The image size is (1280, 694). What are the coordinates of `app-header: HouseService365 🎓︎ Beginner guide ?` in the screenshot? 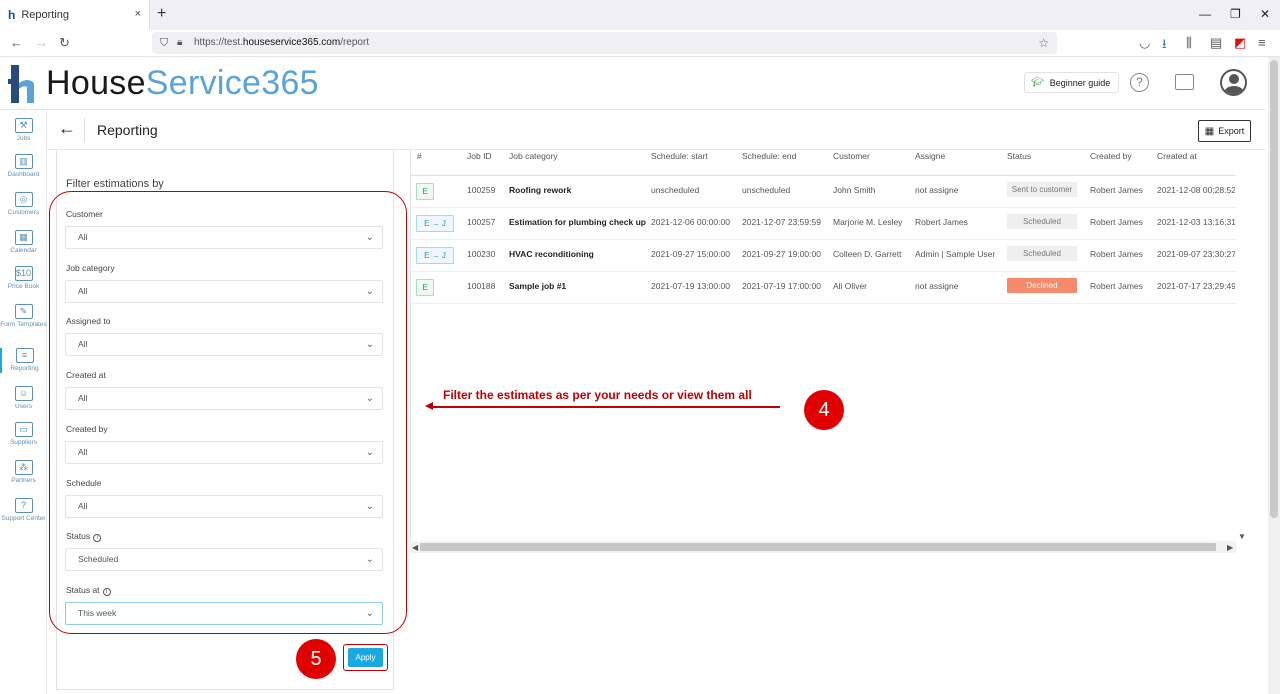 It's located at (633, 83).